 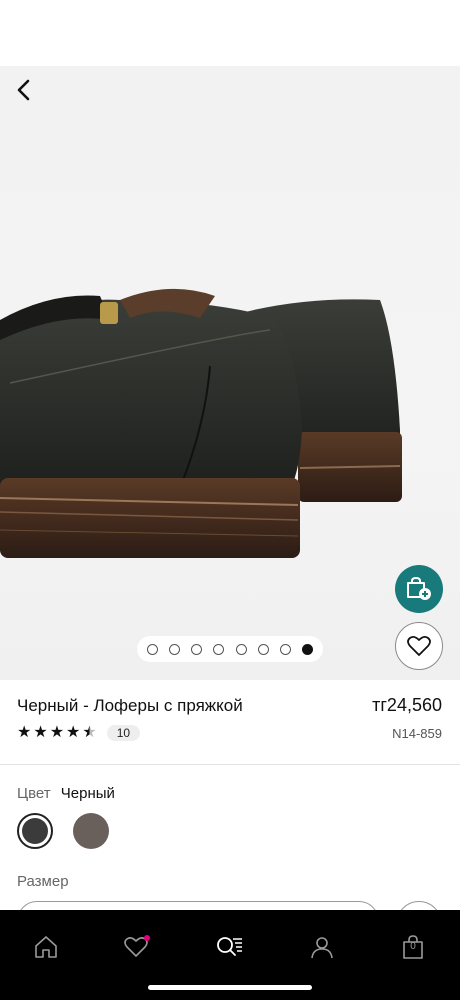 I want to click on color-row: Цвет Черный, so click(x=66, y=793).